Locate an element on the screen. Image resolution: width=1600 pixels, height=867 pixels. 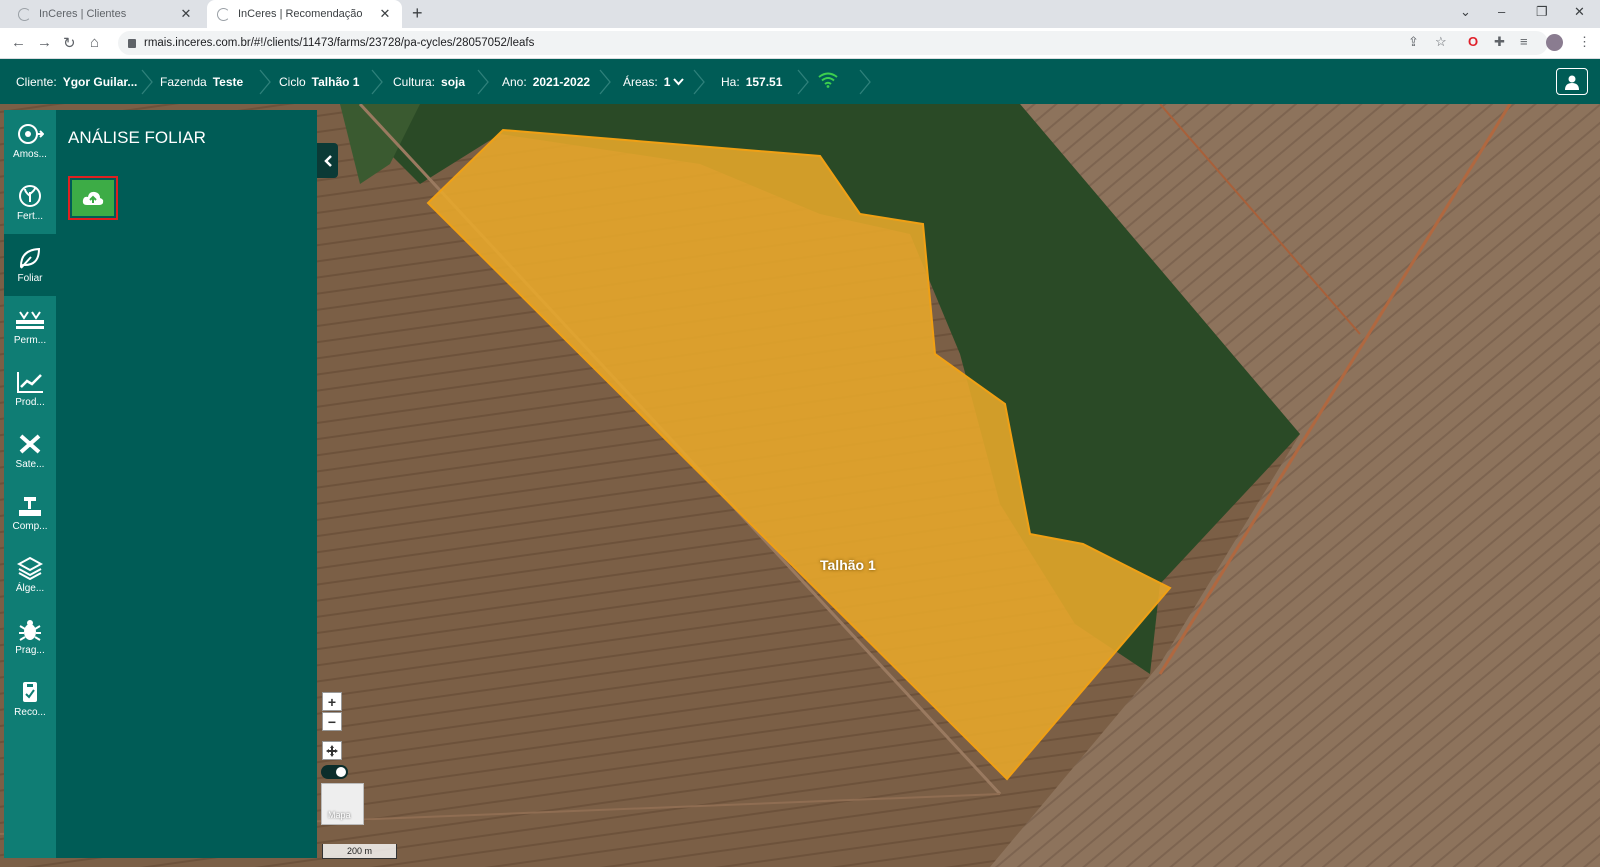
move-pan-button is located at coordinates (332, 750).